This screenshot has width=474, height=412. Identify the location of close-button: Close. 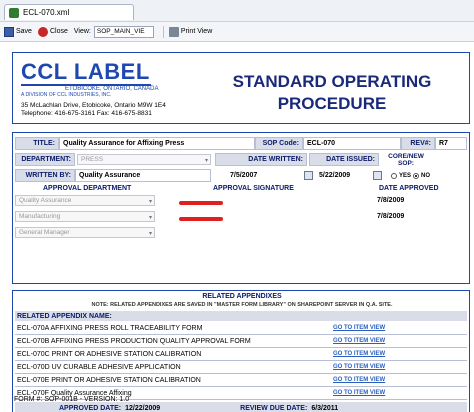
(52, 31).